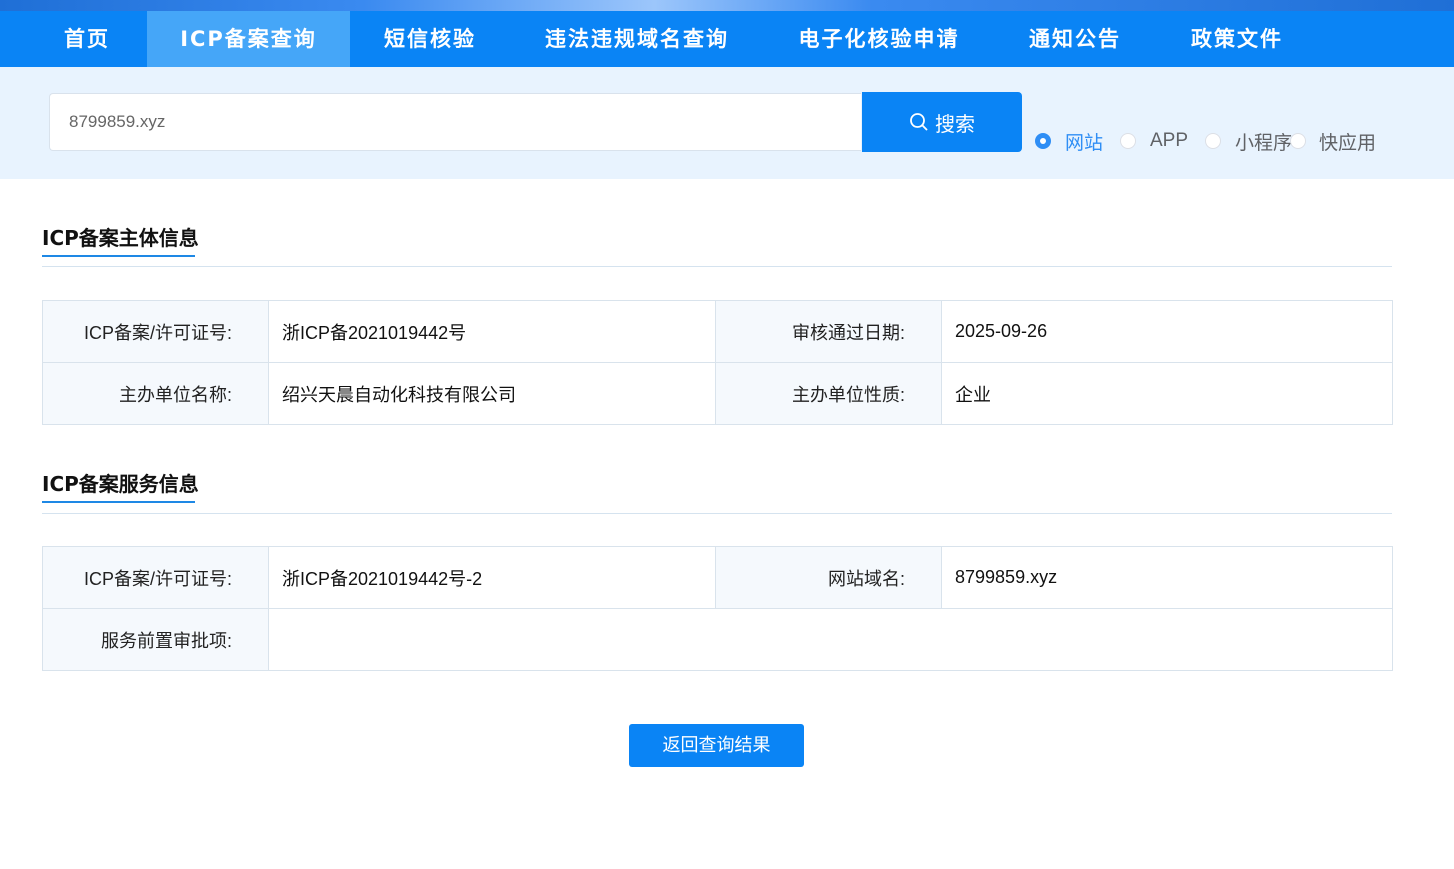 This screenshot has height=869, width=1454. Describe the element at coordinates (1043, 141) in the screenshot. I see `radio-circle-checked` at that location.